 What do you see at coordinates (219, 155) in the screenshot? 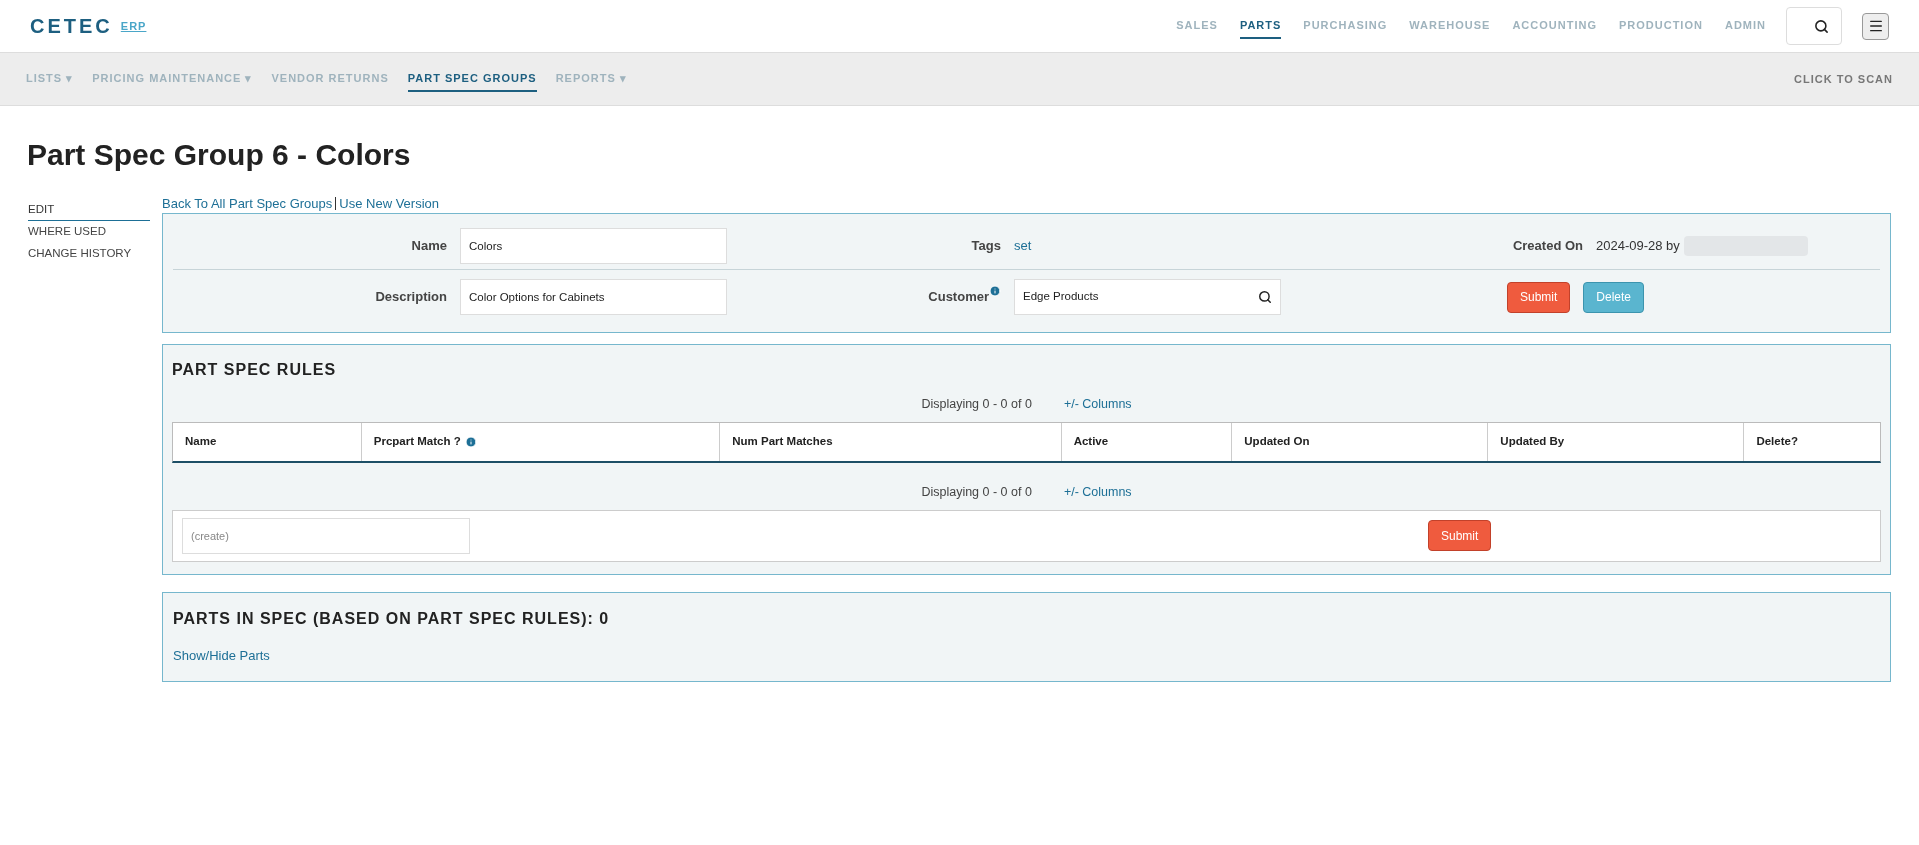
I see `page-title: Part Spec Group 6 - Colors` at bounding box center [219, 155].